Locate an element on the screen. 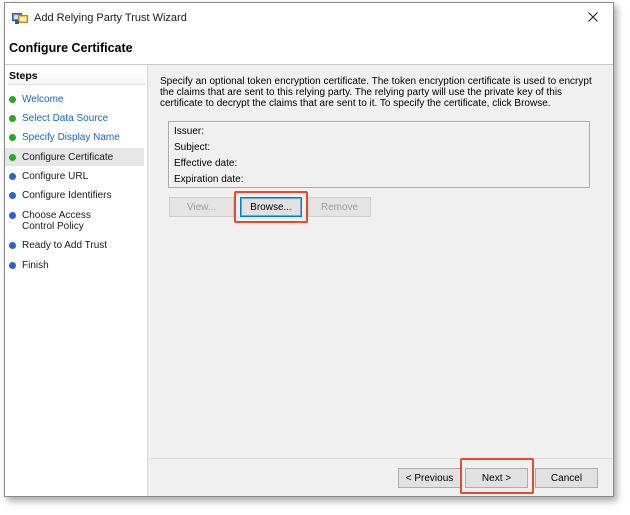  step-select-data-source: Select Data Source is located at coordinates (74, 118).